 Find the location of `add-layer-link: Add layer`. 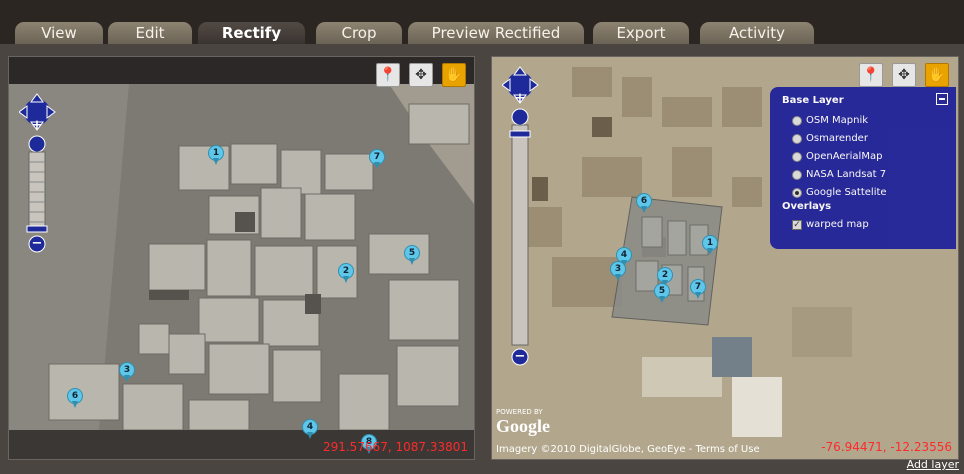

add-layer-link: Add layer is located at coordinates (933, 464).